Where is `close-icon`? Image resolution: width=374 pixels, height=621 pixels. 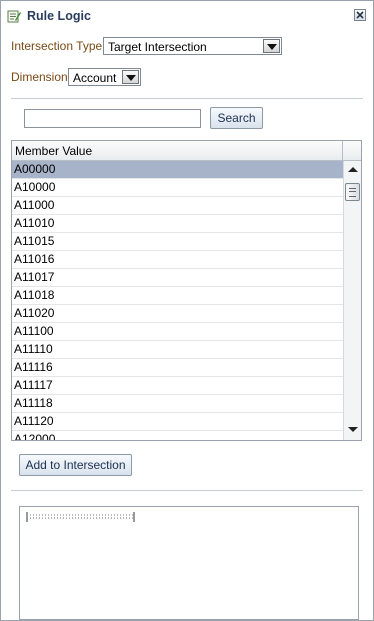 close-icon is located at coordinates (360, 15).